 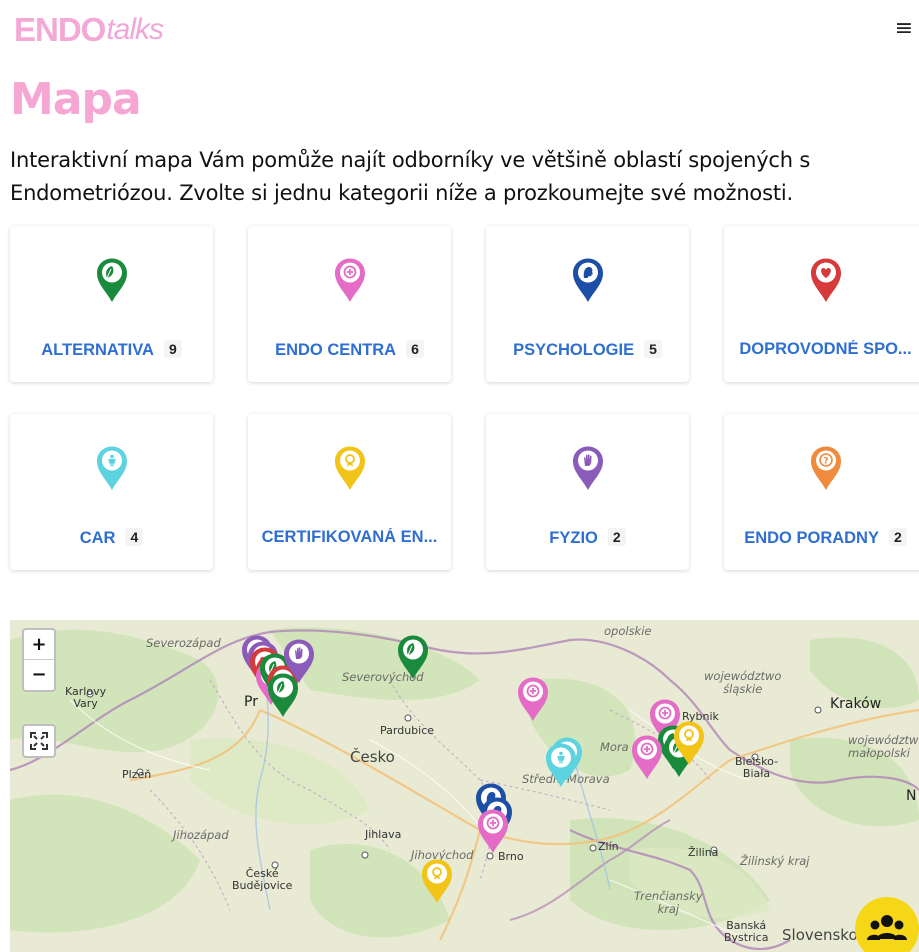 What do you see at coordinates (587, 280) in the screenshot?
I see `head-pin-icon` at bounding box center [587, 280].